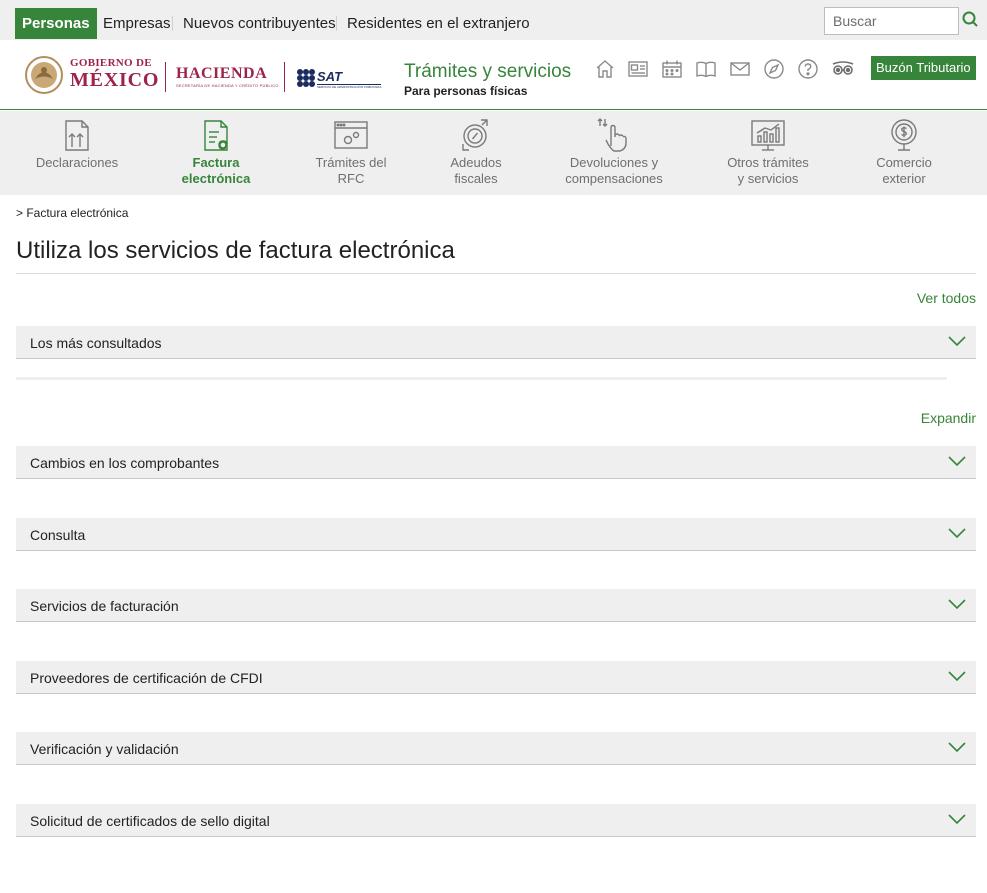 This screenshot has width=987, height=893. Describe the element at coordinates (672, 69) in the screenshot. I see `calendar-icon` at that location.